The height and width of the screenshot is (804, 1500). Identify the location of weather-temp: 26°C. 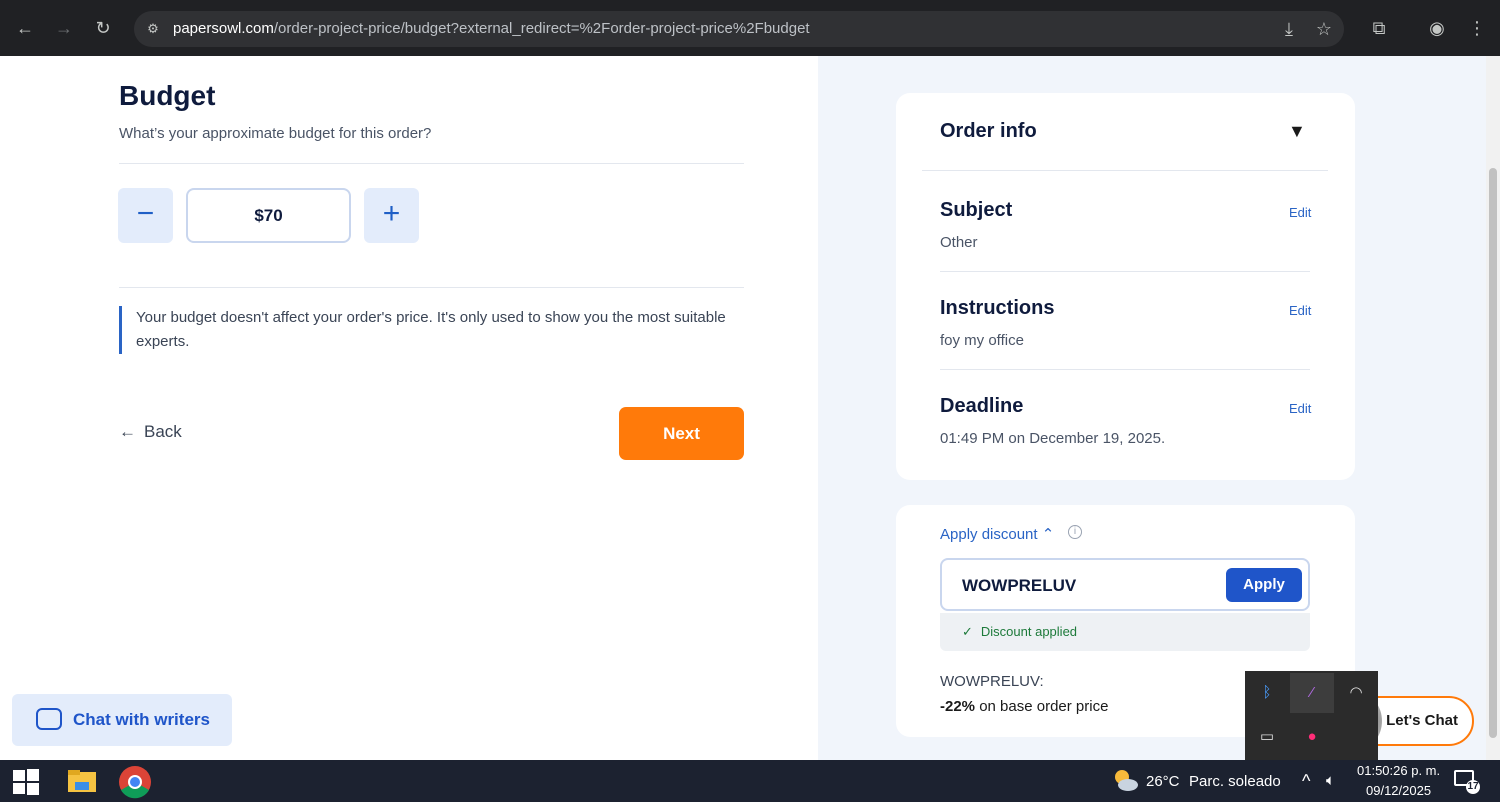
(1163, 781).